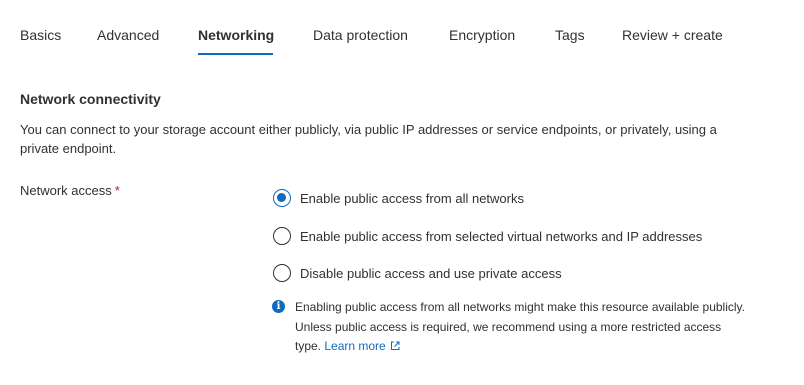  Describe the element at coordinates (90, 99) in the screenshot. I see `section-title: Network connectivity` at that location.